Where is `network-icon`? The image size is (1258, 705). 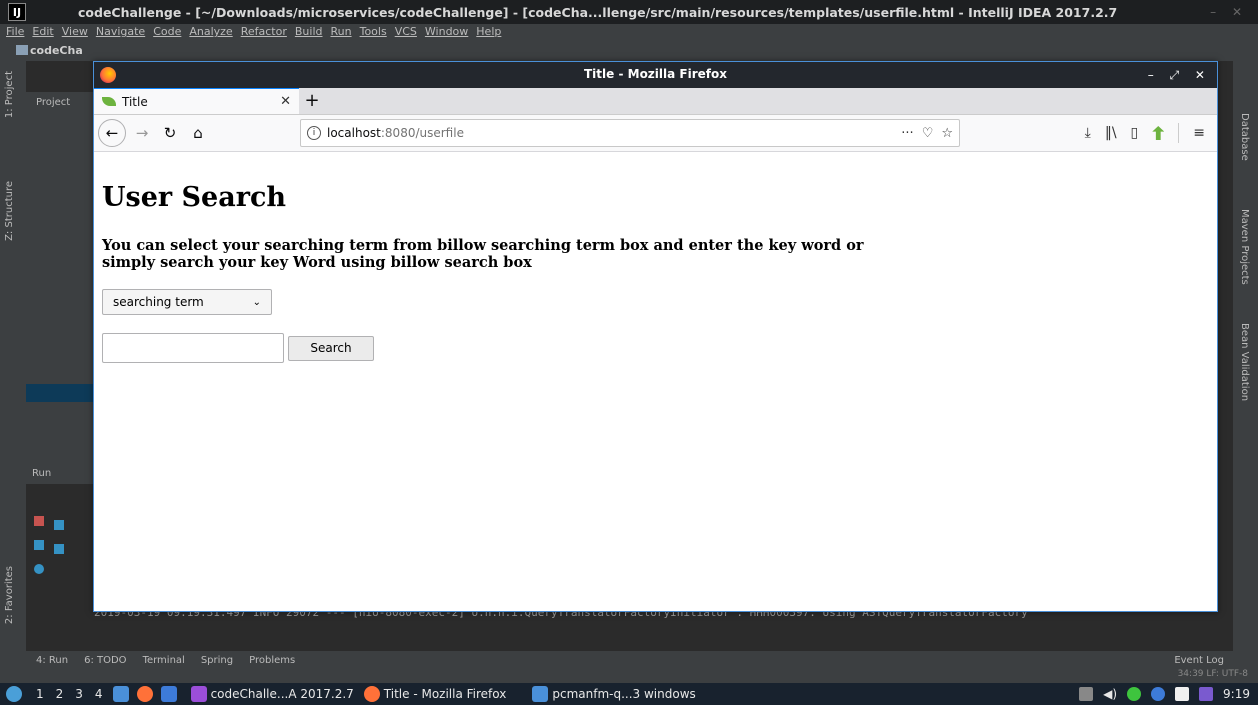 network-icon is located at coordinates (1134, 694).